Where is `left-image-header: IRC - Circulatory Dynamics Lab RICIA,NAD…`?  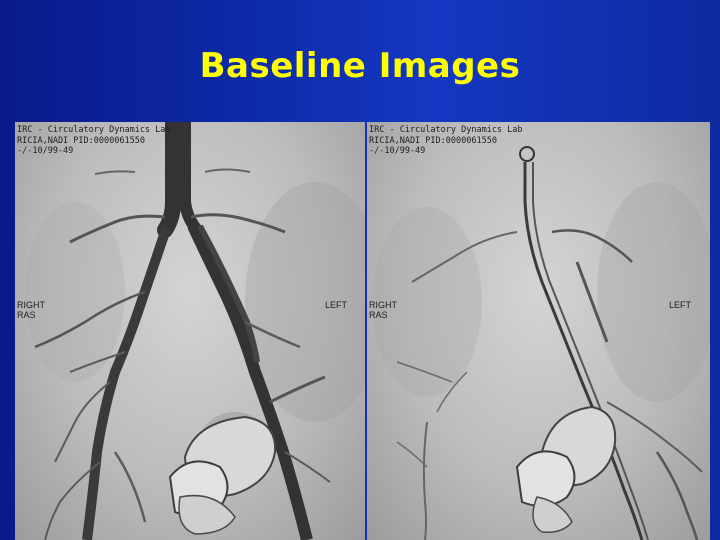
left-image-header: IRC - Circulatory Dynamics Lab RICIA,NAD… is located at coordinates (94, 141).